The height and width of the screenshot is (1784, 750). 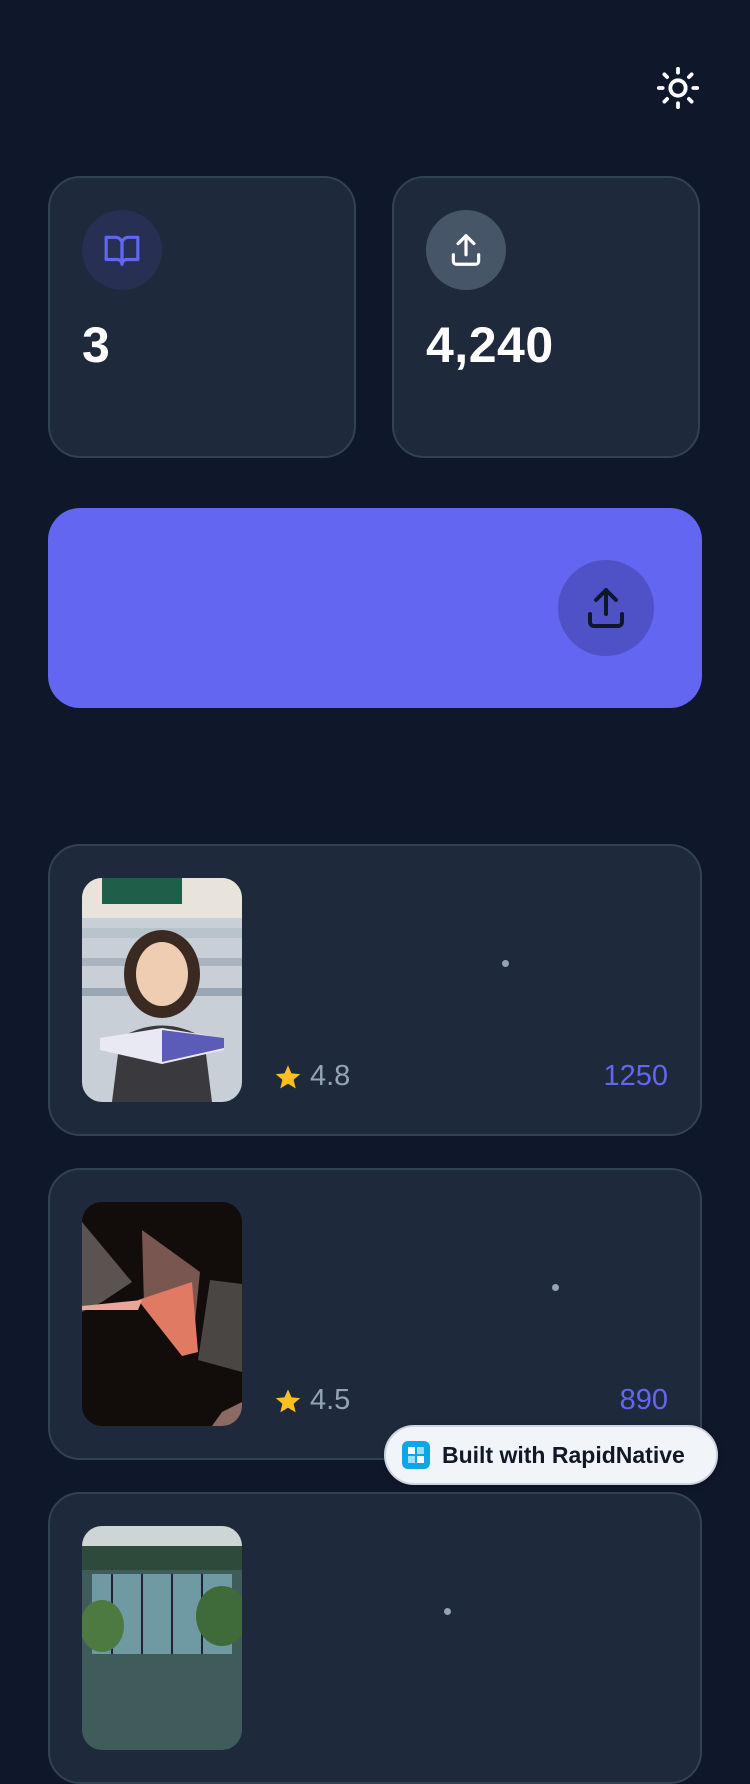 What do you see at coordinates (375, 608) in the screenshot?
I see `upload-book-banner` at bounding box center [375, 608].